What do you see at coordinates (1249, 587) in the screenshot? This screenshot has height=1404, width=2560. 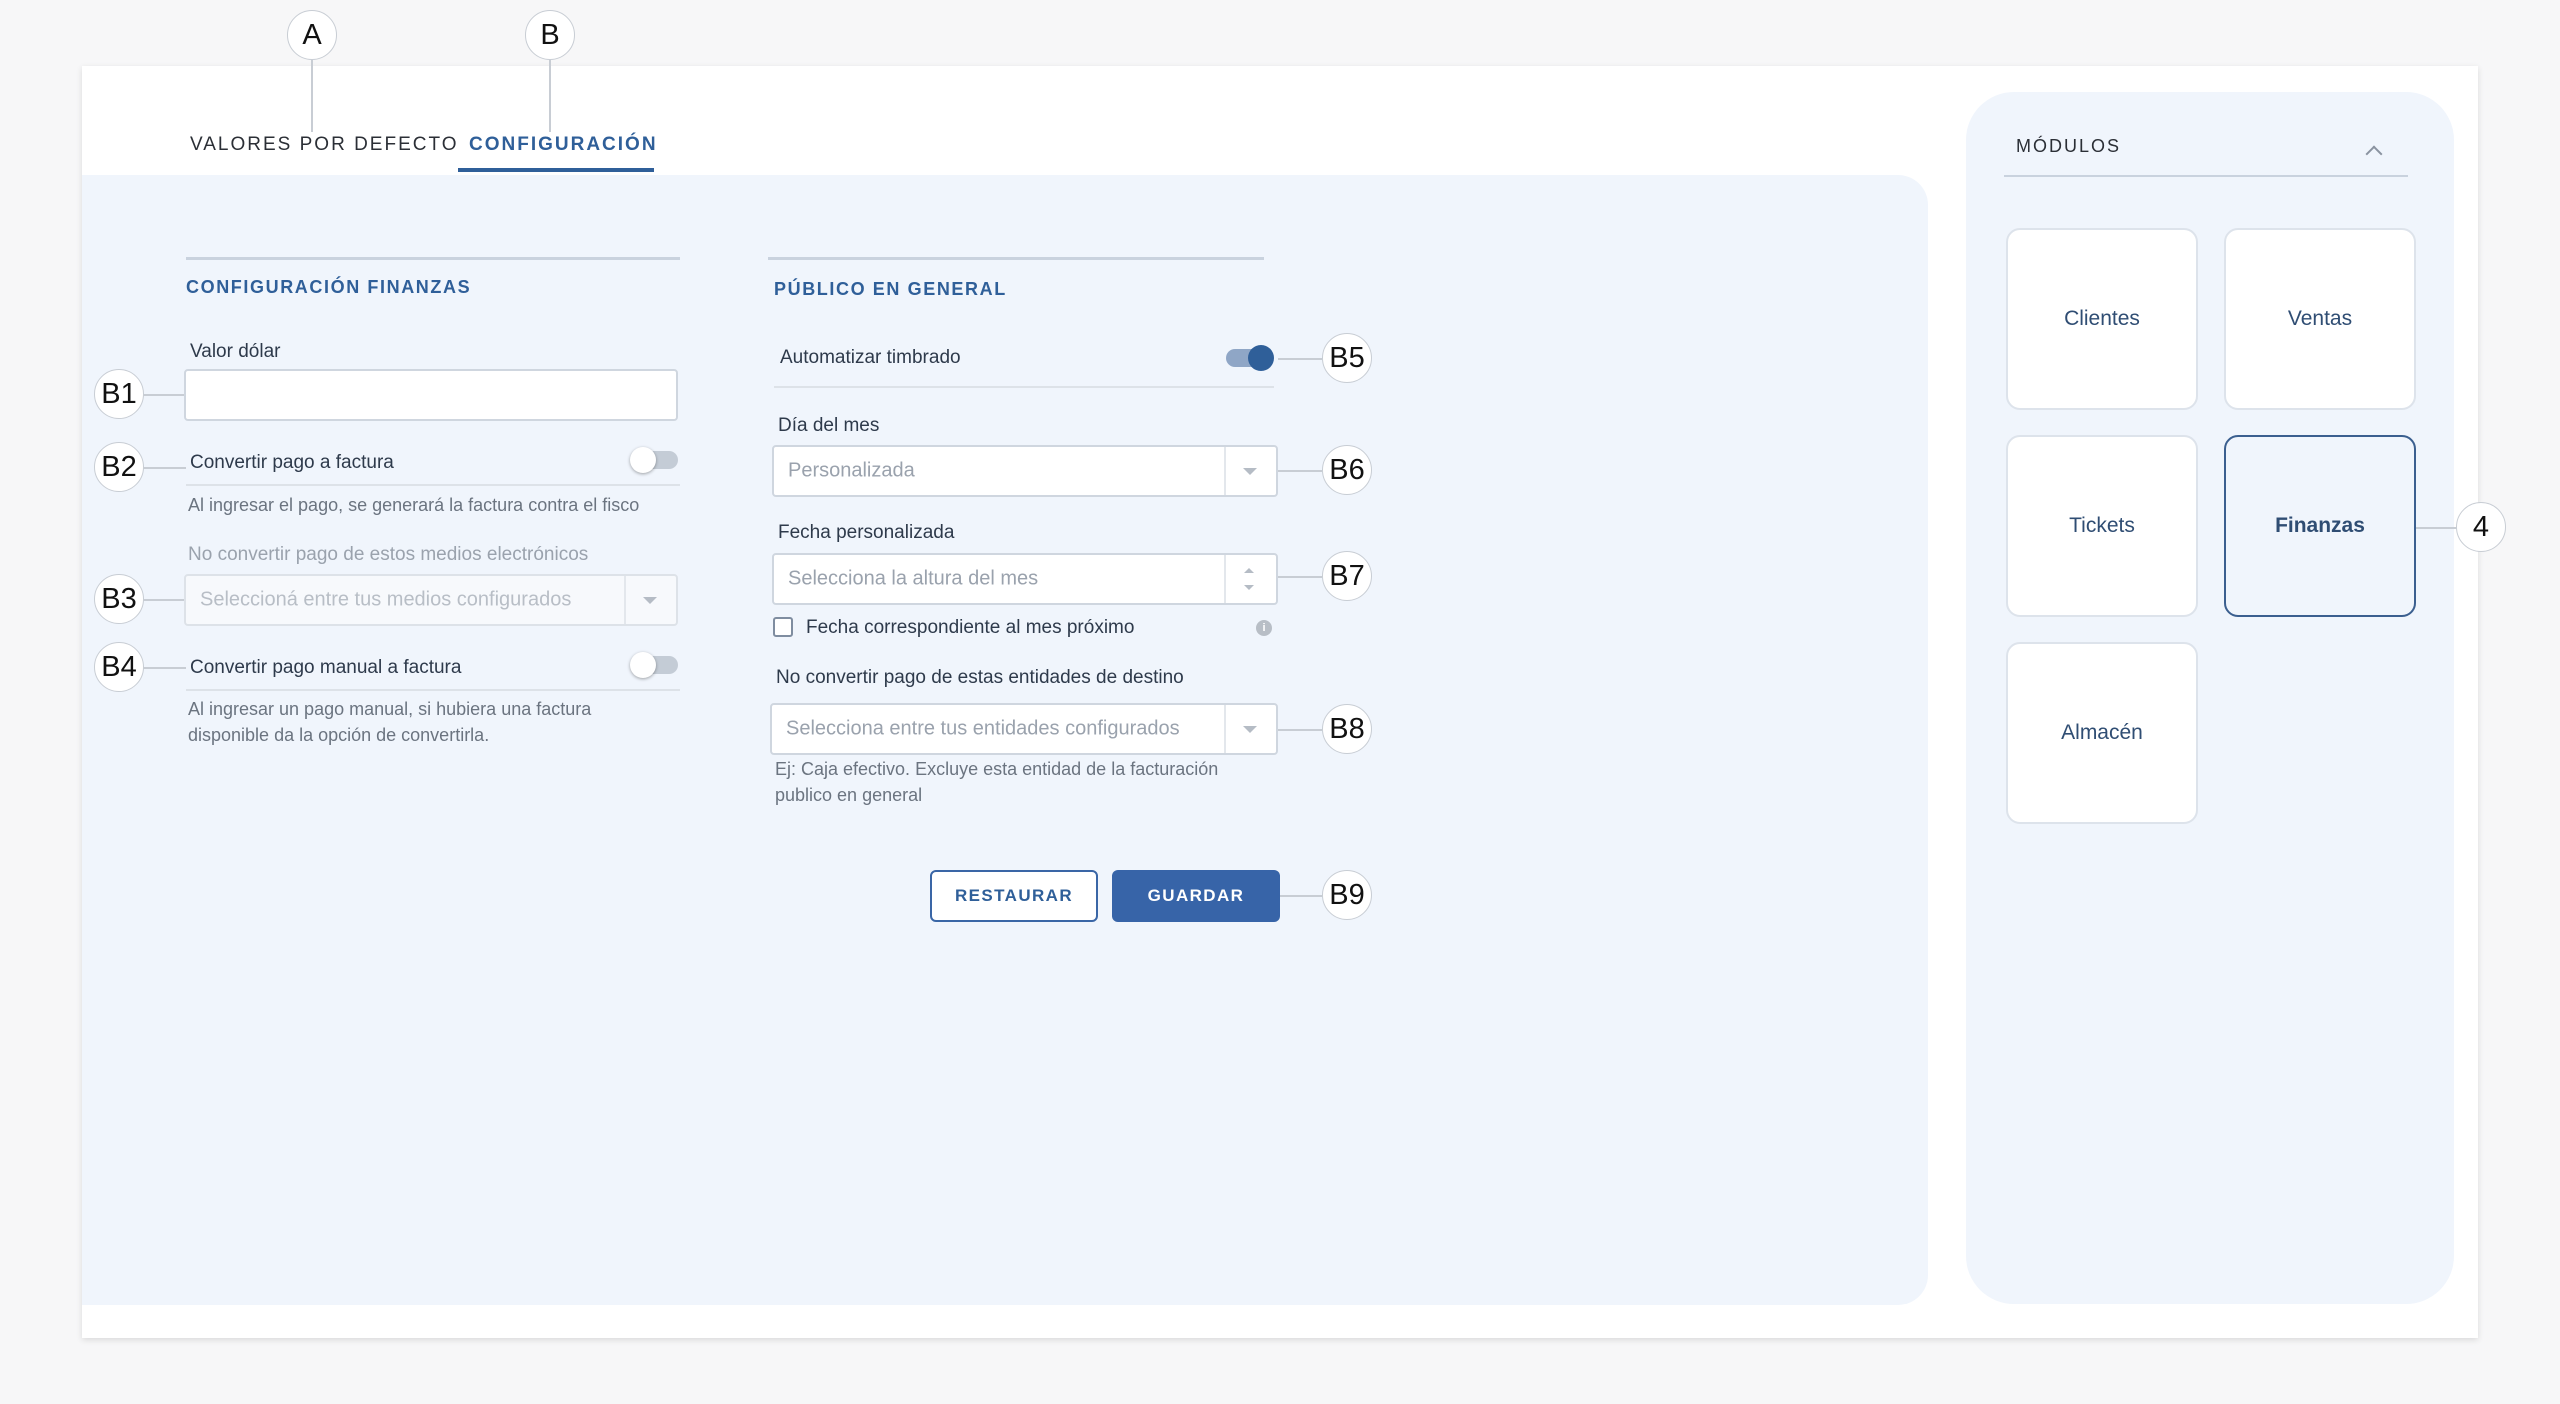 I see `spin-down-icon` at bounding box center [1249, 587].